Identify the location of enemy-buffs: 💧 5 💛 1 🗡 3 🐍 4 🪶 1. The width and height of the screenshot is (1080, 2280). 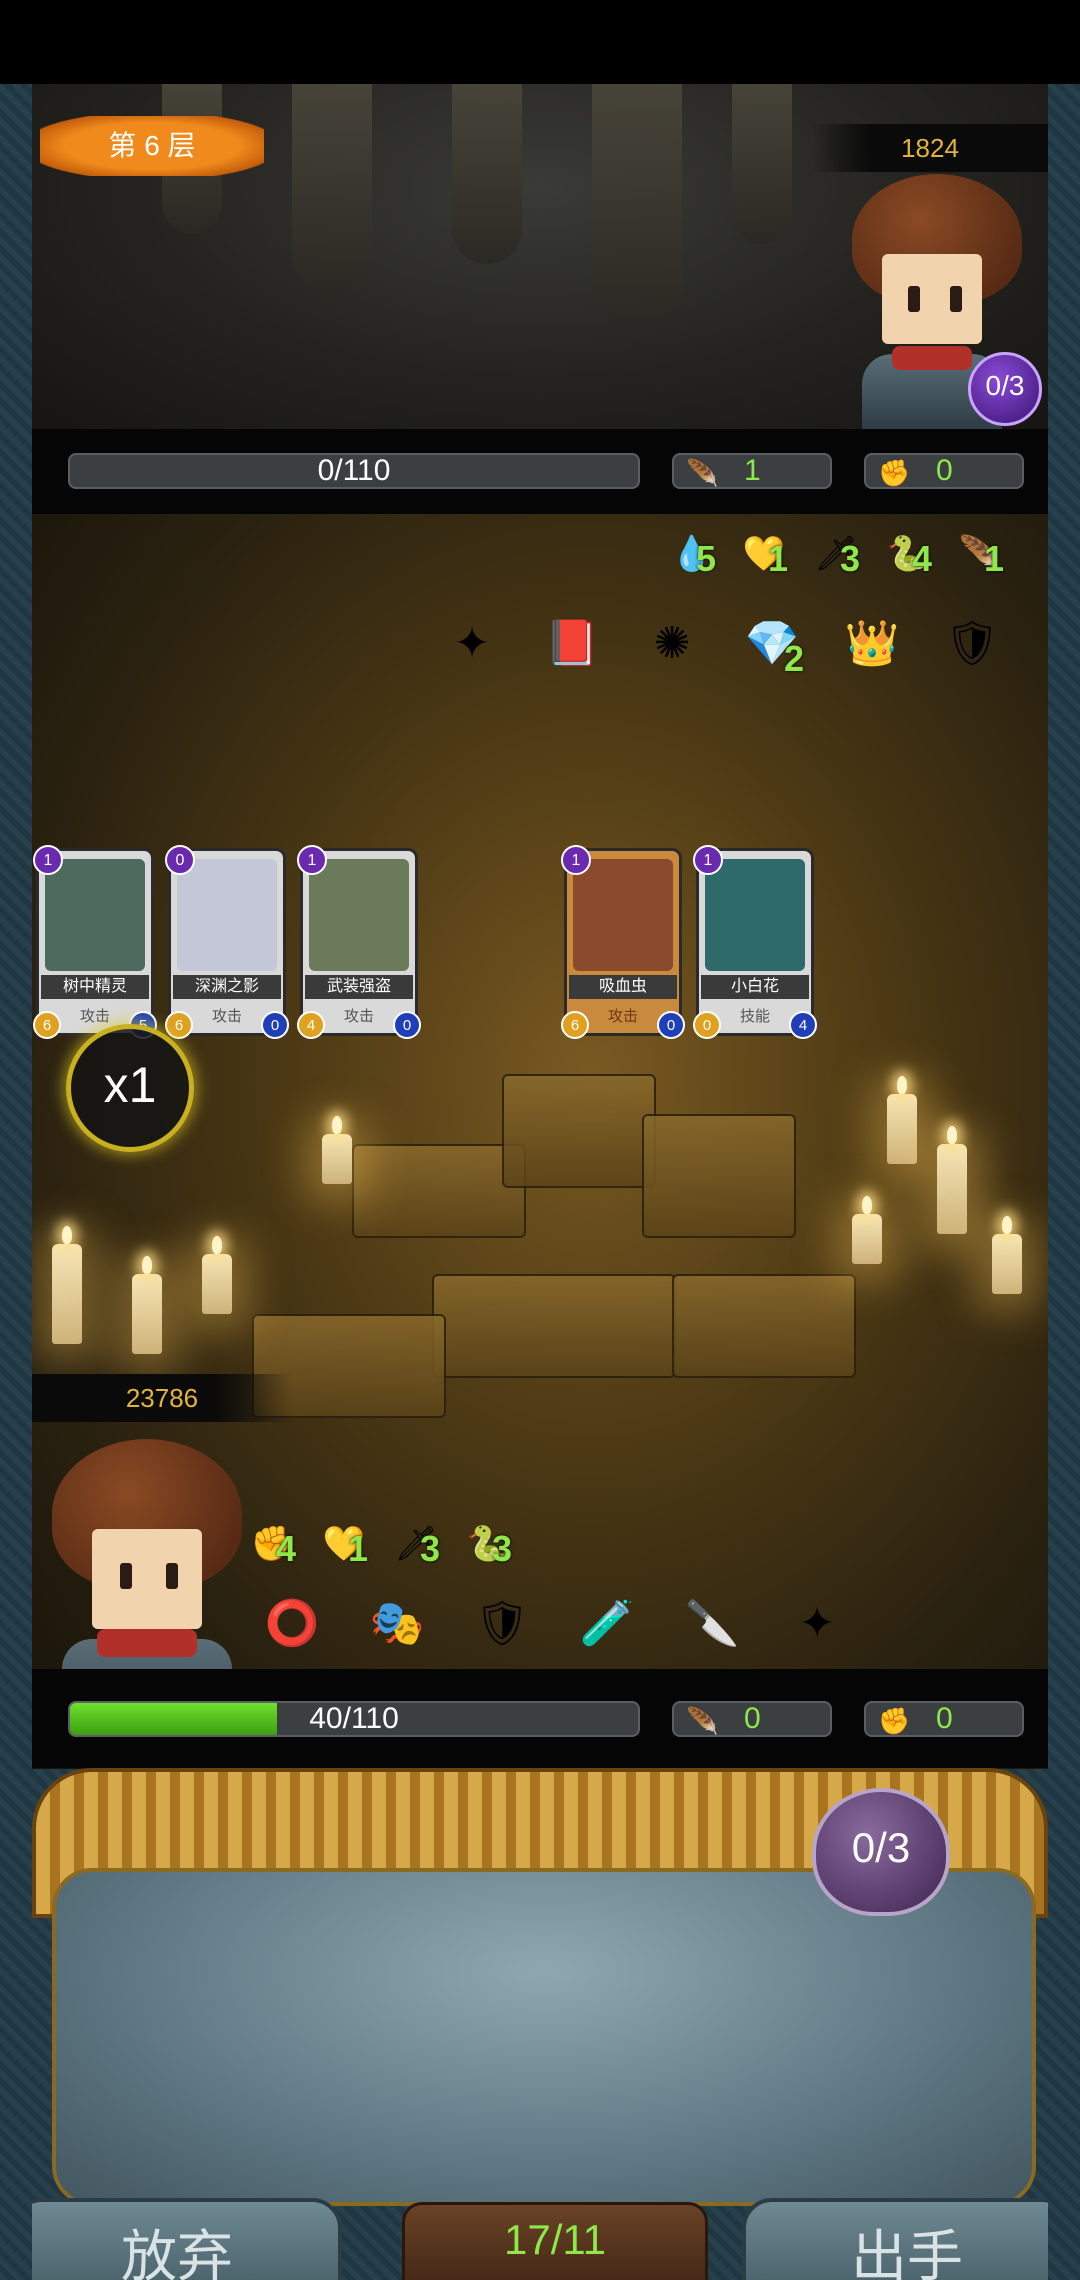
(852, 554).